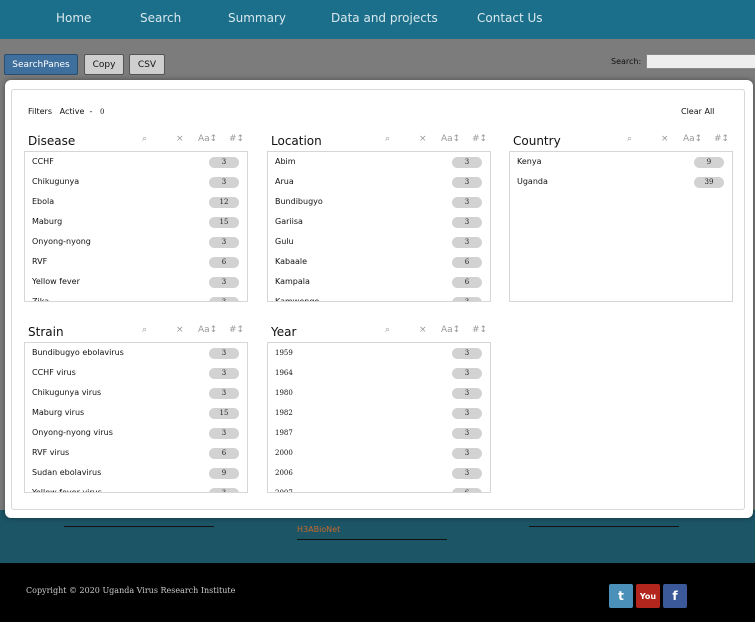 Image resolution: width=755 pixels, height=622 pixels. Describe the element at coordinates (136, 373) in the screenshot. I see `pane-option-row: CCHF virus 3` at that location.